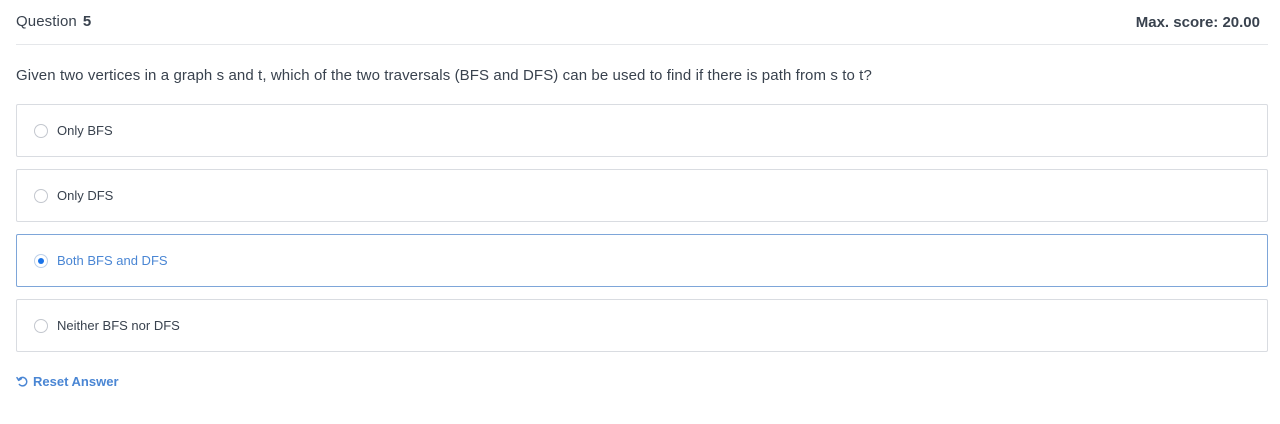  Describe the element at coordinates (642, 195) in the screenshot. I see `option-only-dfs: Only DFS` at that location.